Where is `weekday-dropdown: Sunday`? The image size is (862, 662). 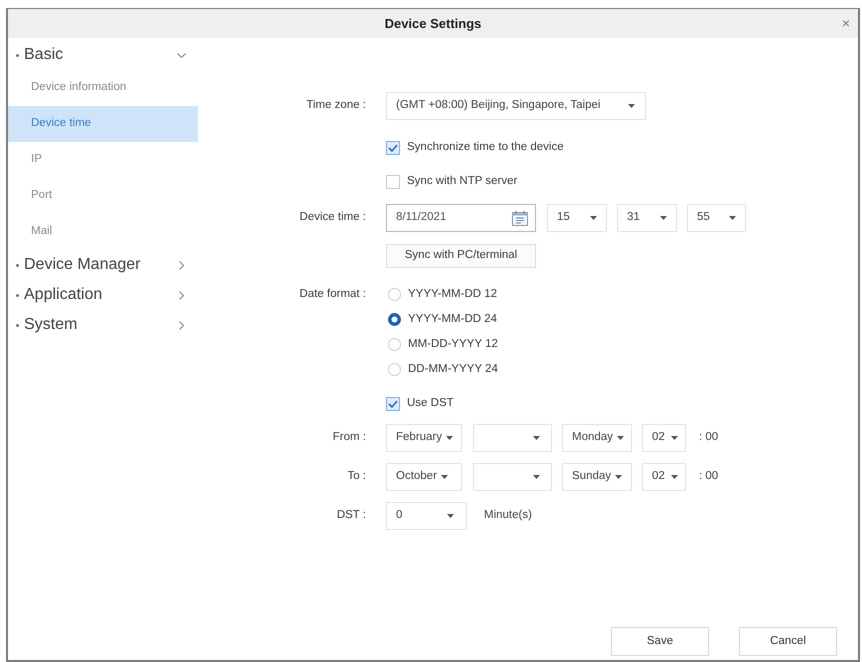 weekday-dropdown: Sunday is located at coordinates (597, 477).